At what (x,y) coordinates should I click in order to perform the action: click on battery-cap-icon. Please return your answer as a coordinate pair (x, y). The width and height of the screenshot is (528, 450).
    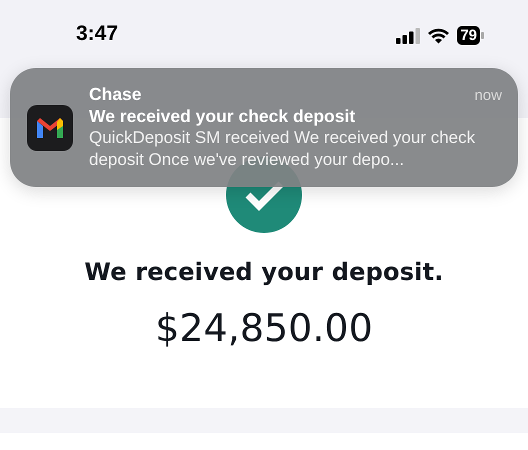
    Looking at the image, I should click on (482, 35).